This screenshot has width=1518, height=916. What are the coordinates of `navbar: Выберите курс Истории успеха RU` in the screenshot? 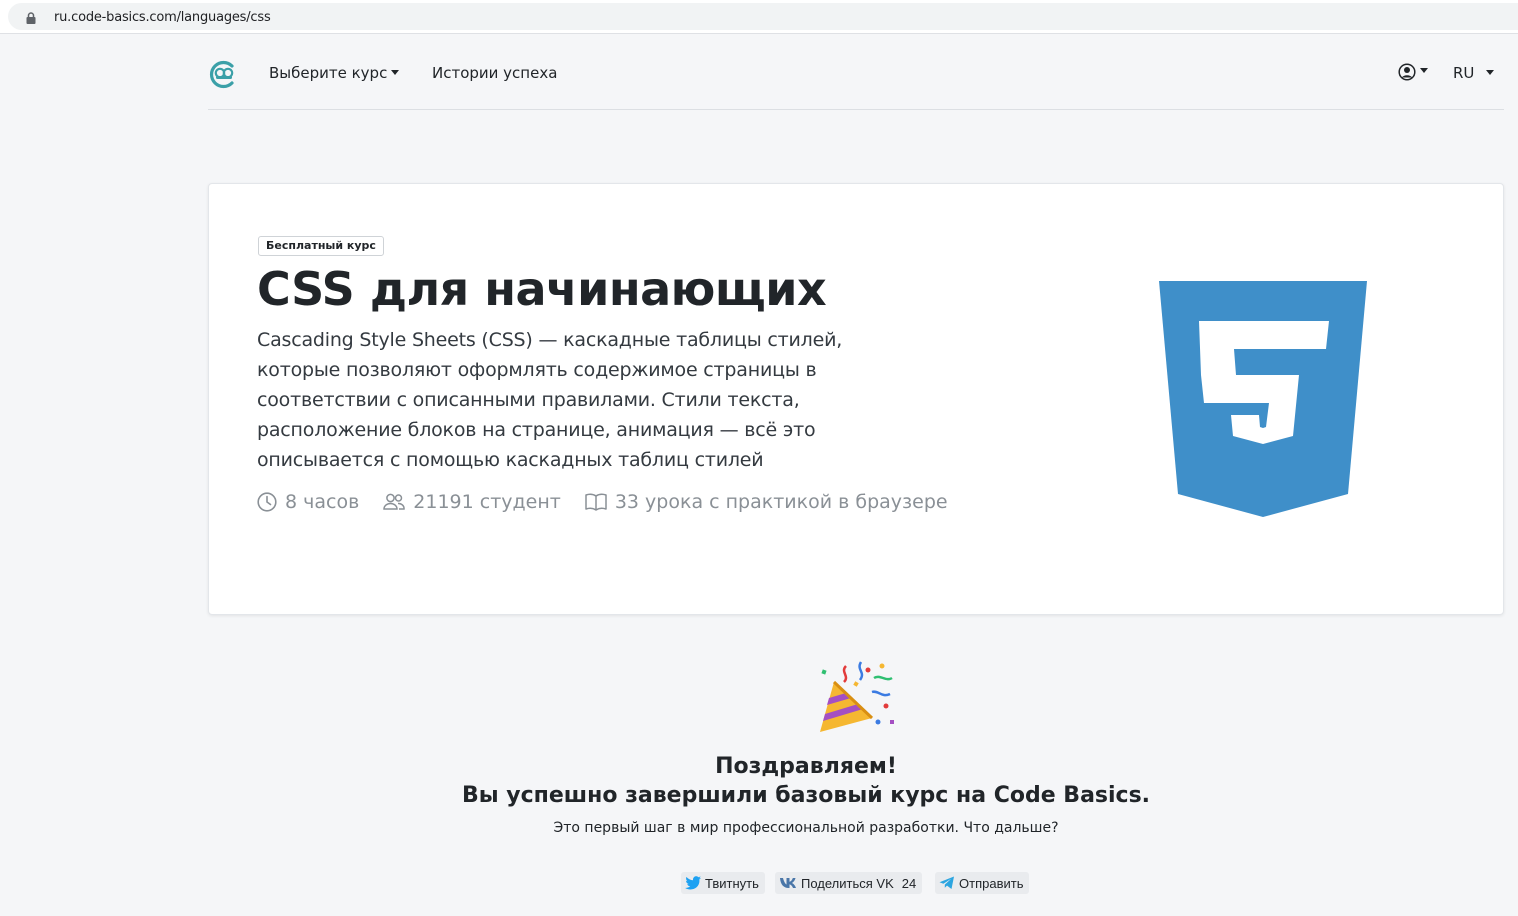 It's located at (856, 74).